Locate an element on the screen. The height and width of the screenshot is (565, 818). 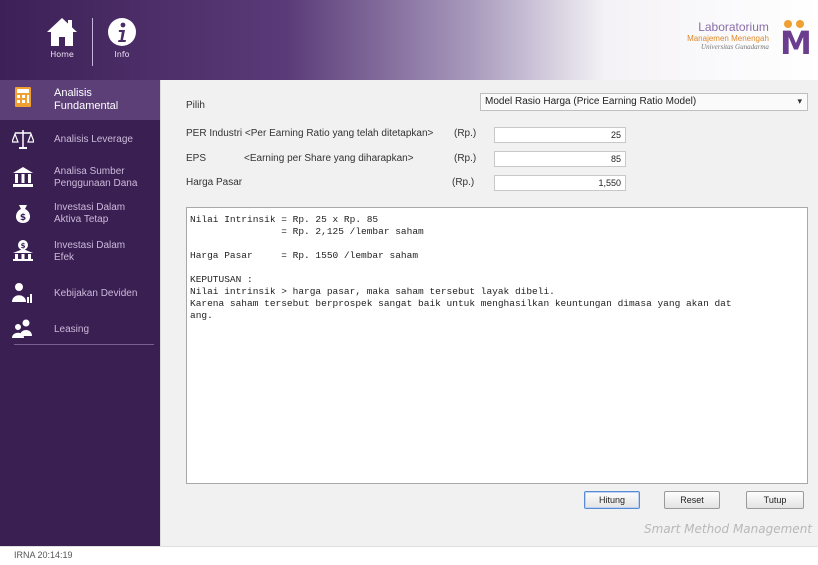
sidebar-item-label: Analisa Sumber Penggunaan Dana is located at coordinates (96, 177).